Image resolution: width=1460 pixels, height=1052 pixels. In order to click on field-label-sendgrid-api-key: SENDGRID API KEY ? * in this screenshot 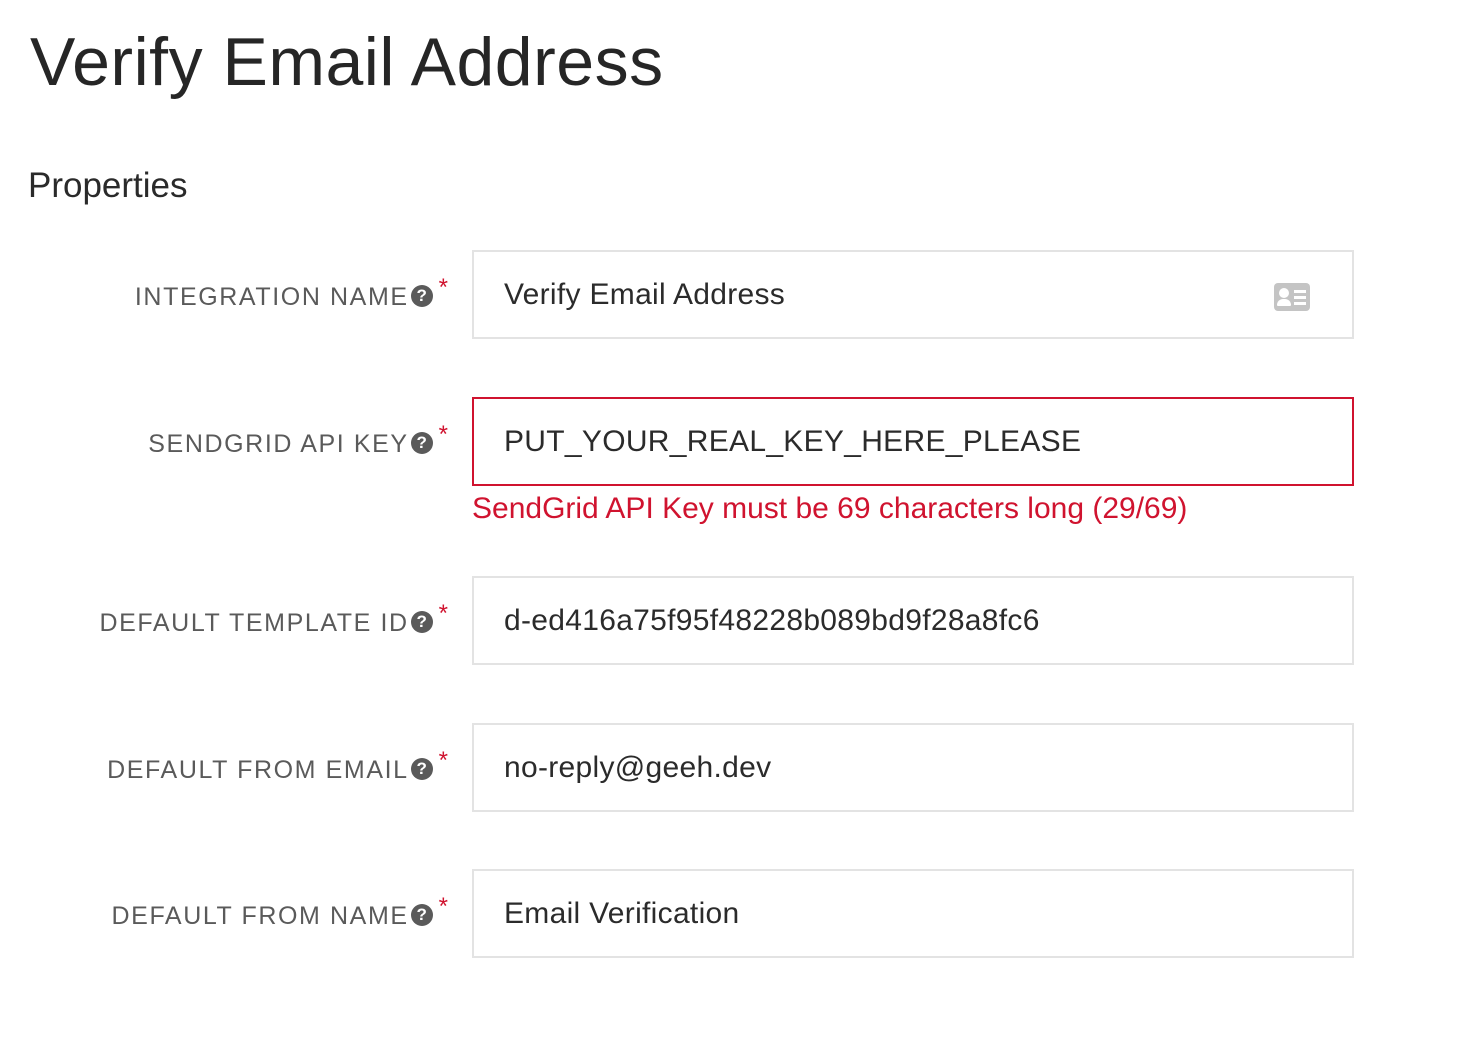, I will do `click(298, 441)`.